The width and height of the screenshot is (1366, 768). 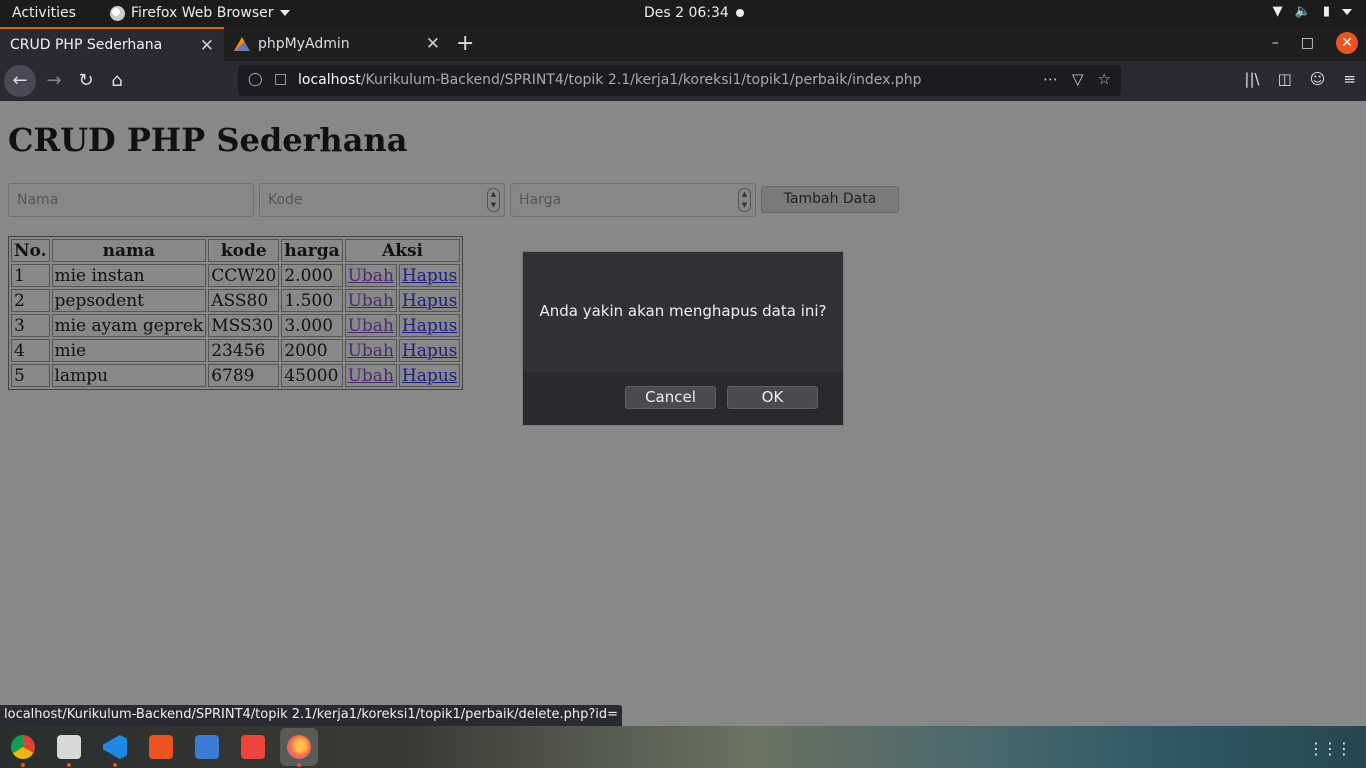 I want to click on bookmark-star-icon: ☆, so click(x=1104, y=79).